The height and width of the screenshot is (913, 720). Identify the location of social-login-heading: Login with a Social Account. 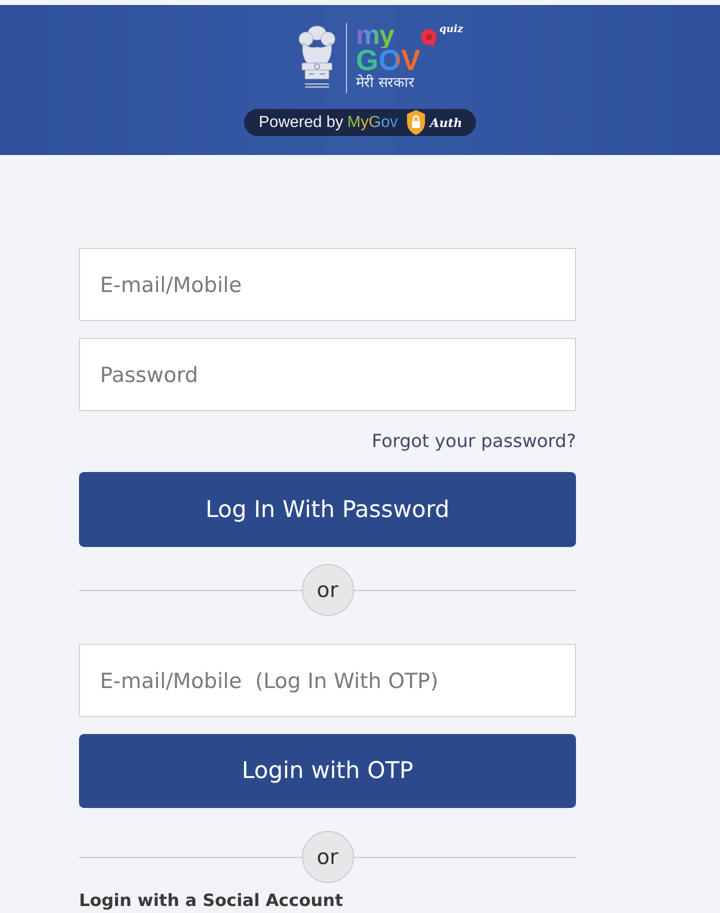
(211, 901).